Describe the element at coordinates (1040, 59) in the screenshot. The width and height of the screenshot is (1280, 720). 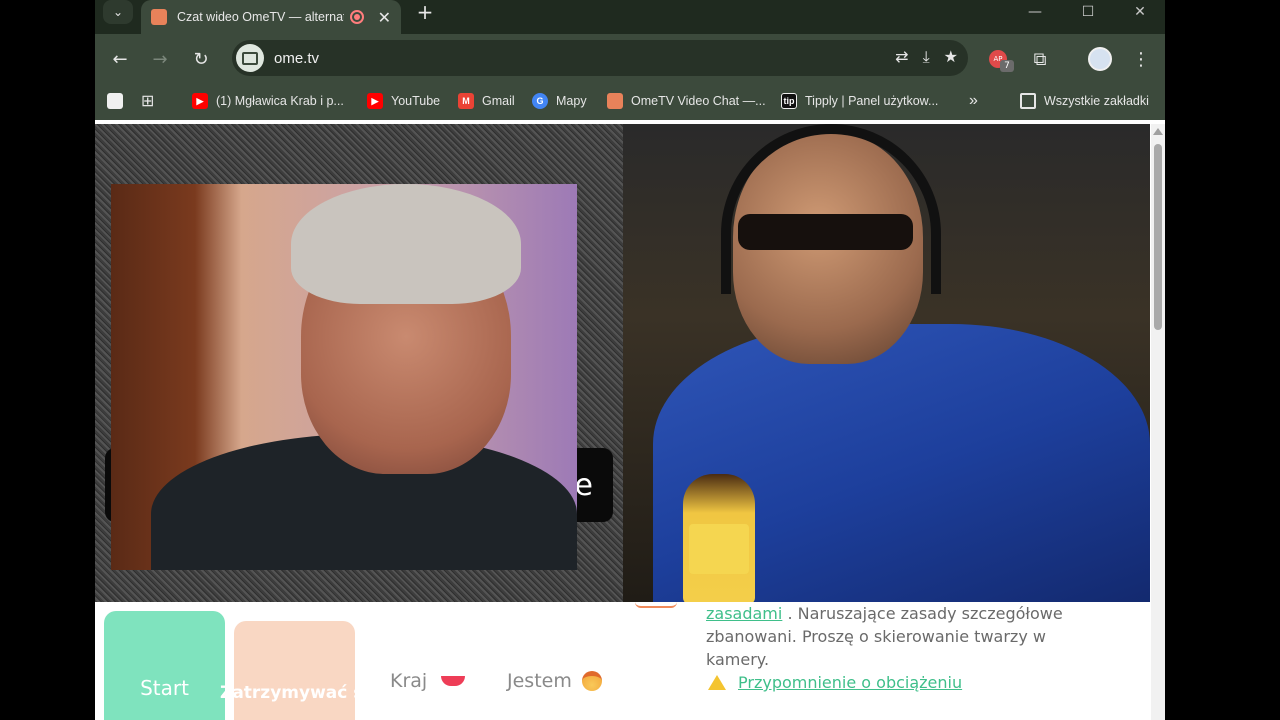
I see `extensions-puzzle-icon: ⧉` at that location.